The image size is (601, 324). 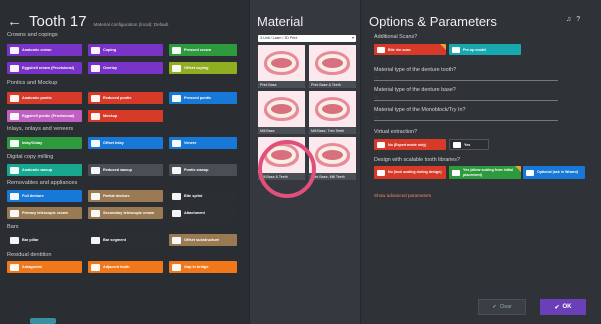 What do you see at coordinates (554, 172) in the screenshot?
I see `libraries-optional-button: Optional (ask in Wizard)` at bounding box center [554, 172].